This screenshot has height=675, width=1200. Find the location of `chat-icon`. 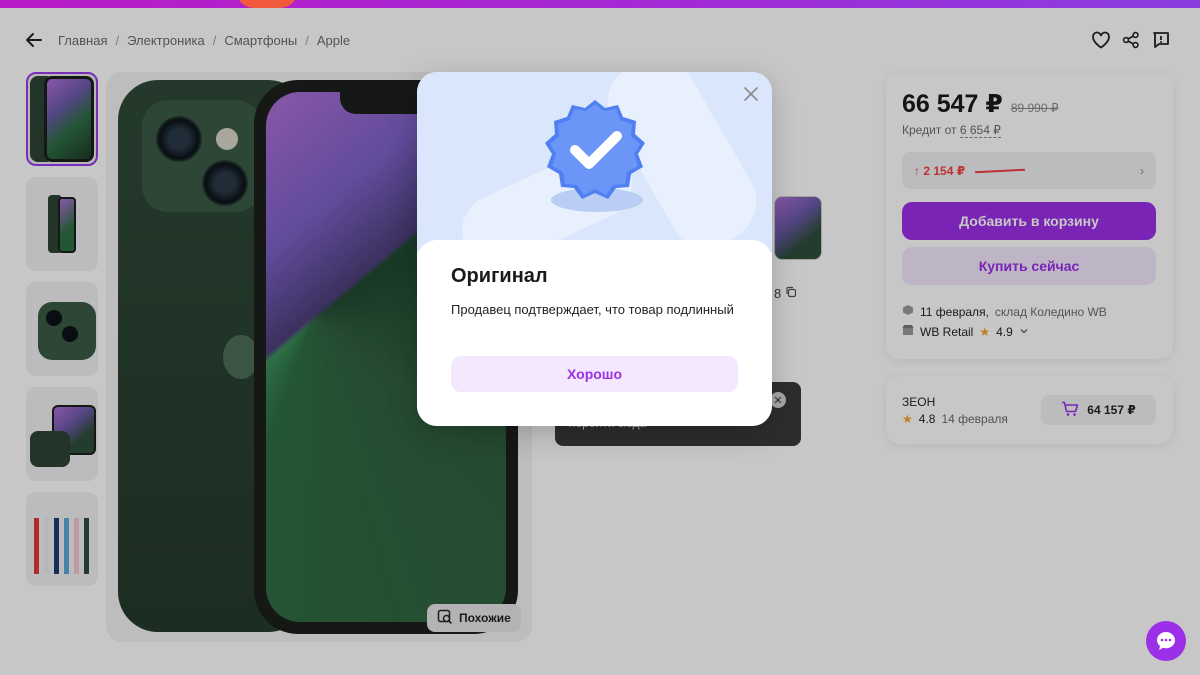

chat-icon is located at coordinates (1166, 641).